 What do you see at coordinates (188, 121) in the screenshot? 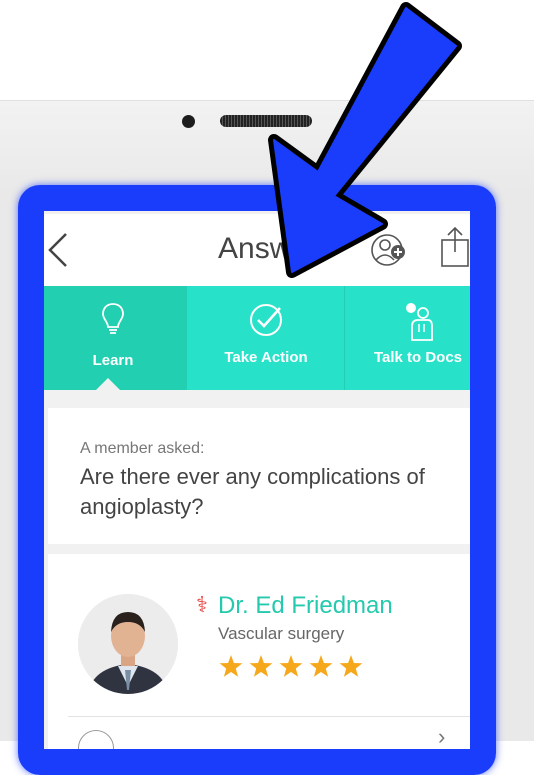
I see `camera-icon` at bounding box center [188, 121].